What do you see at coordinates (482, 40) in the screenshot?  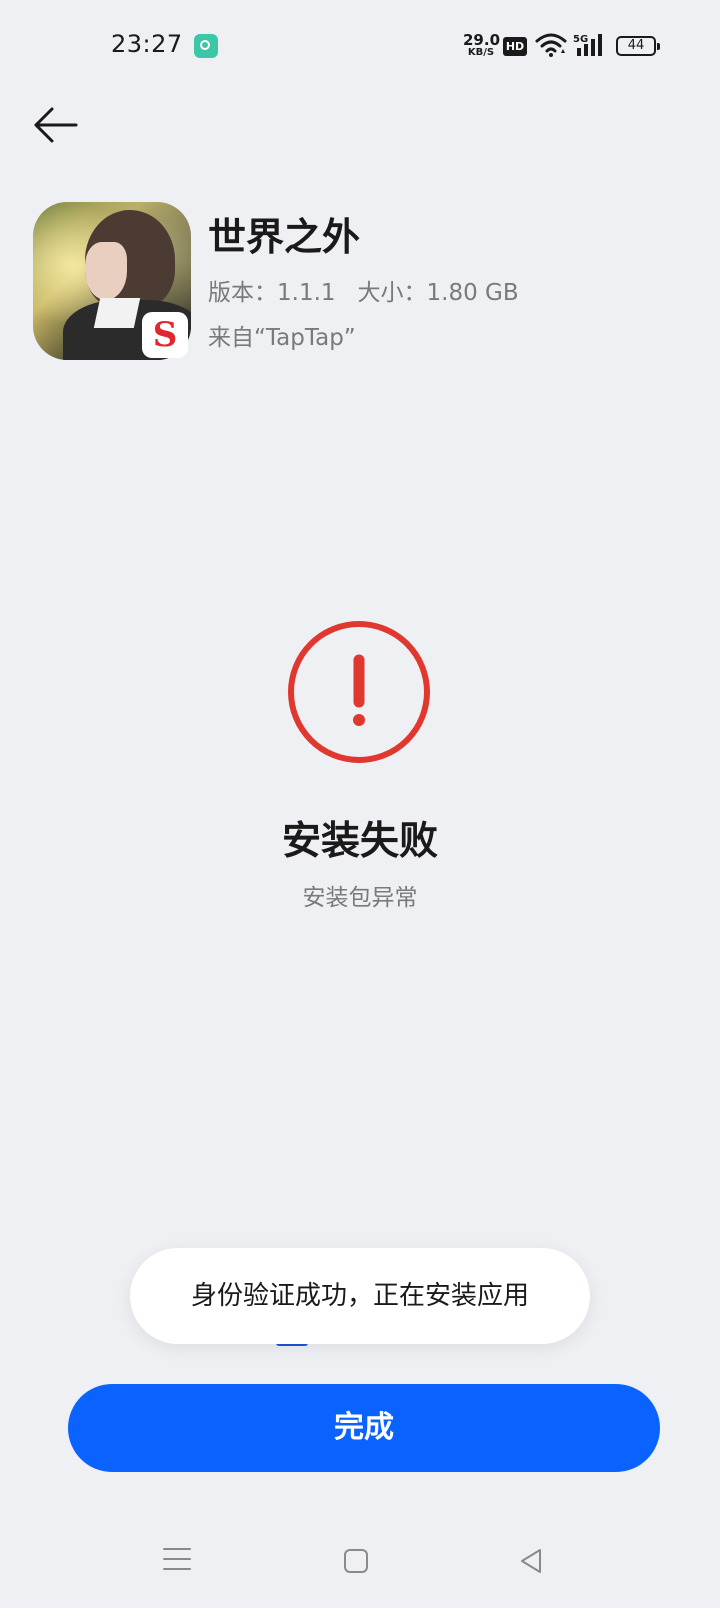 I see `network-speed-value: 29.0` at bounding box center [482, 40].